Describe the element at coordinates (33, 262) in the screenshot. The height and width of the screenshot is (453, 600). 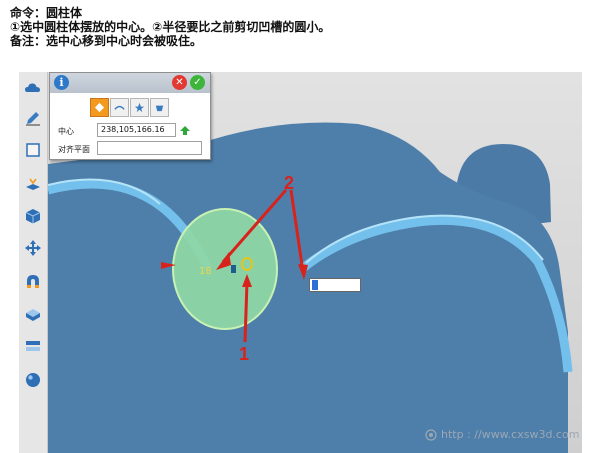
I see `left-toolbar` at that location.